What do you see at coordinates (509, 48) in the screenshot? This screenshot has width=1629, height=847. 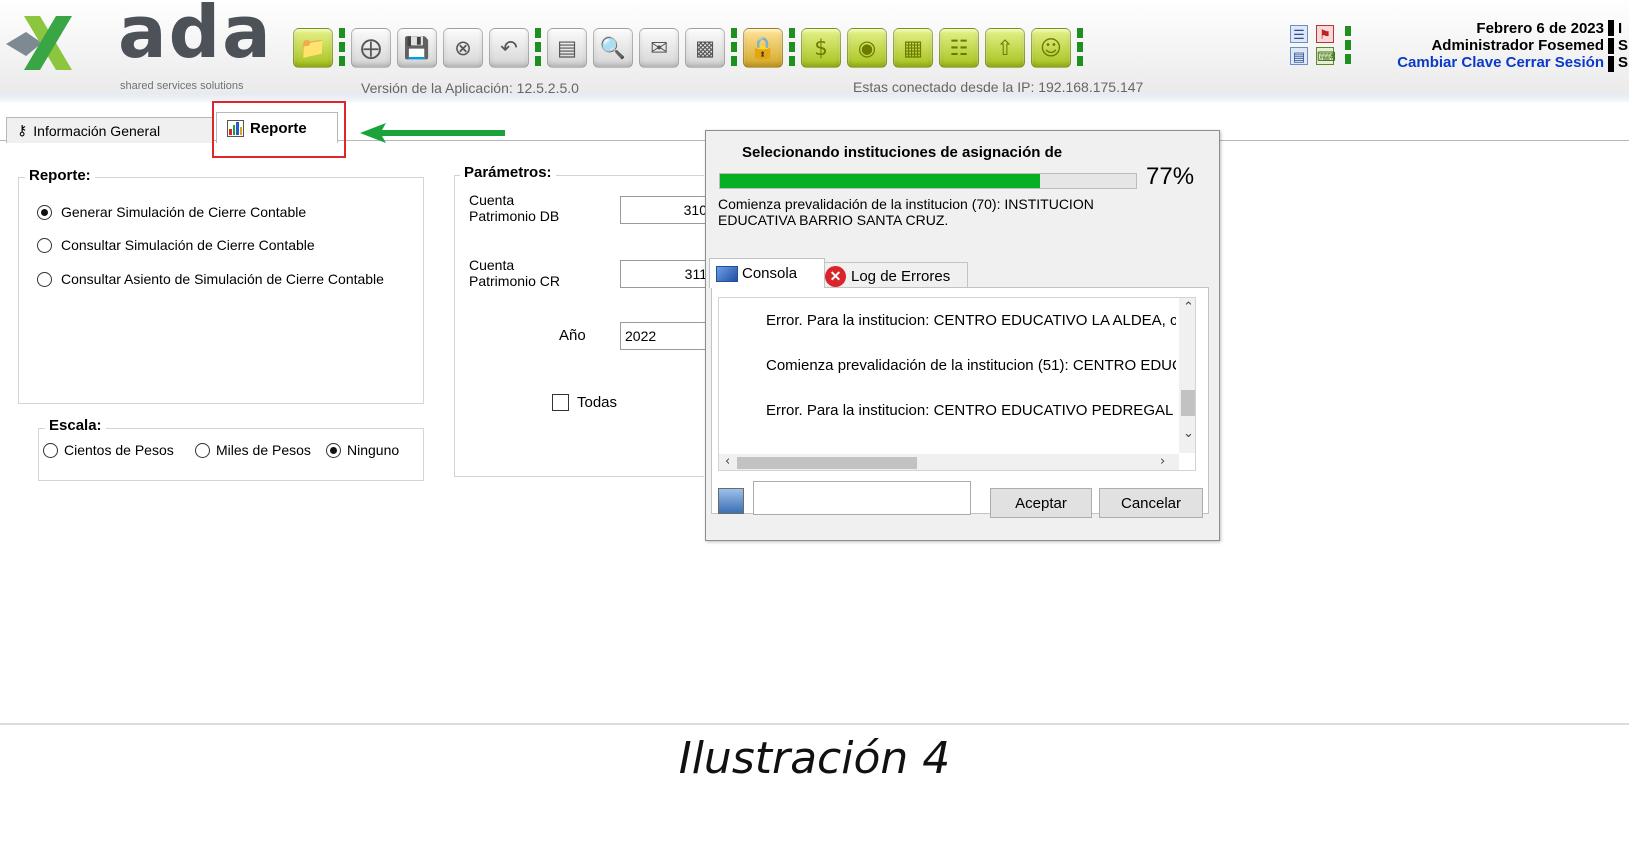 I see `undo-icon: ↶` at bounding box center [509, 48].